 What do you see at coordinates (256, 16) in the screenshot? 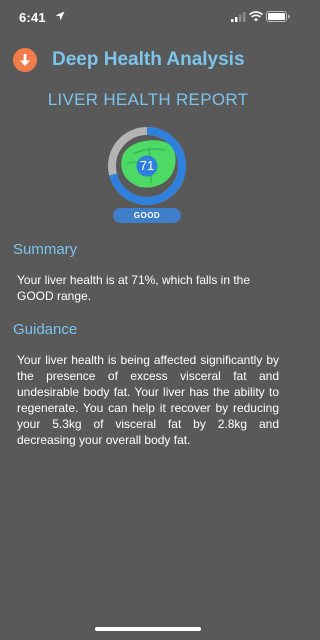
I see `wifi-icon` at bounding box center [256, 16].